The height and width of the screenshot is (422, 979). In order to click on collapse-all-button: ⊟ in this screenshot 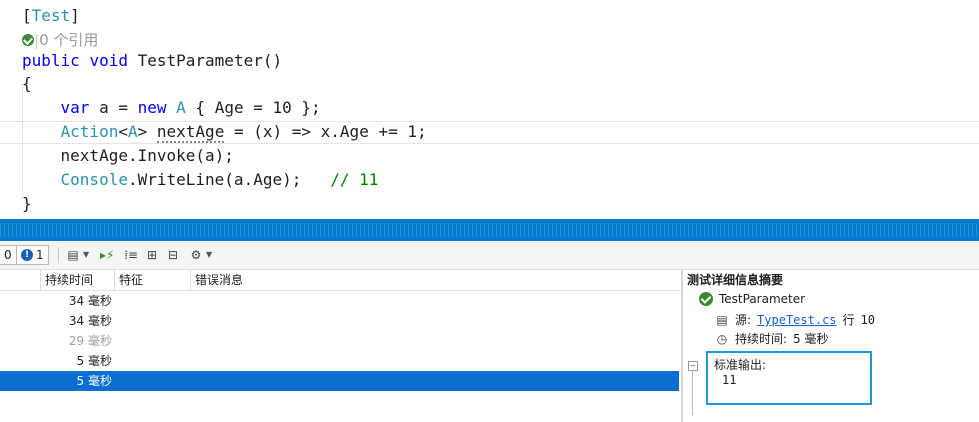, I will do `click(173, 255)`.